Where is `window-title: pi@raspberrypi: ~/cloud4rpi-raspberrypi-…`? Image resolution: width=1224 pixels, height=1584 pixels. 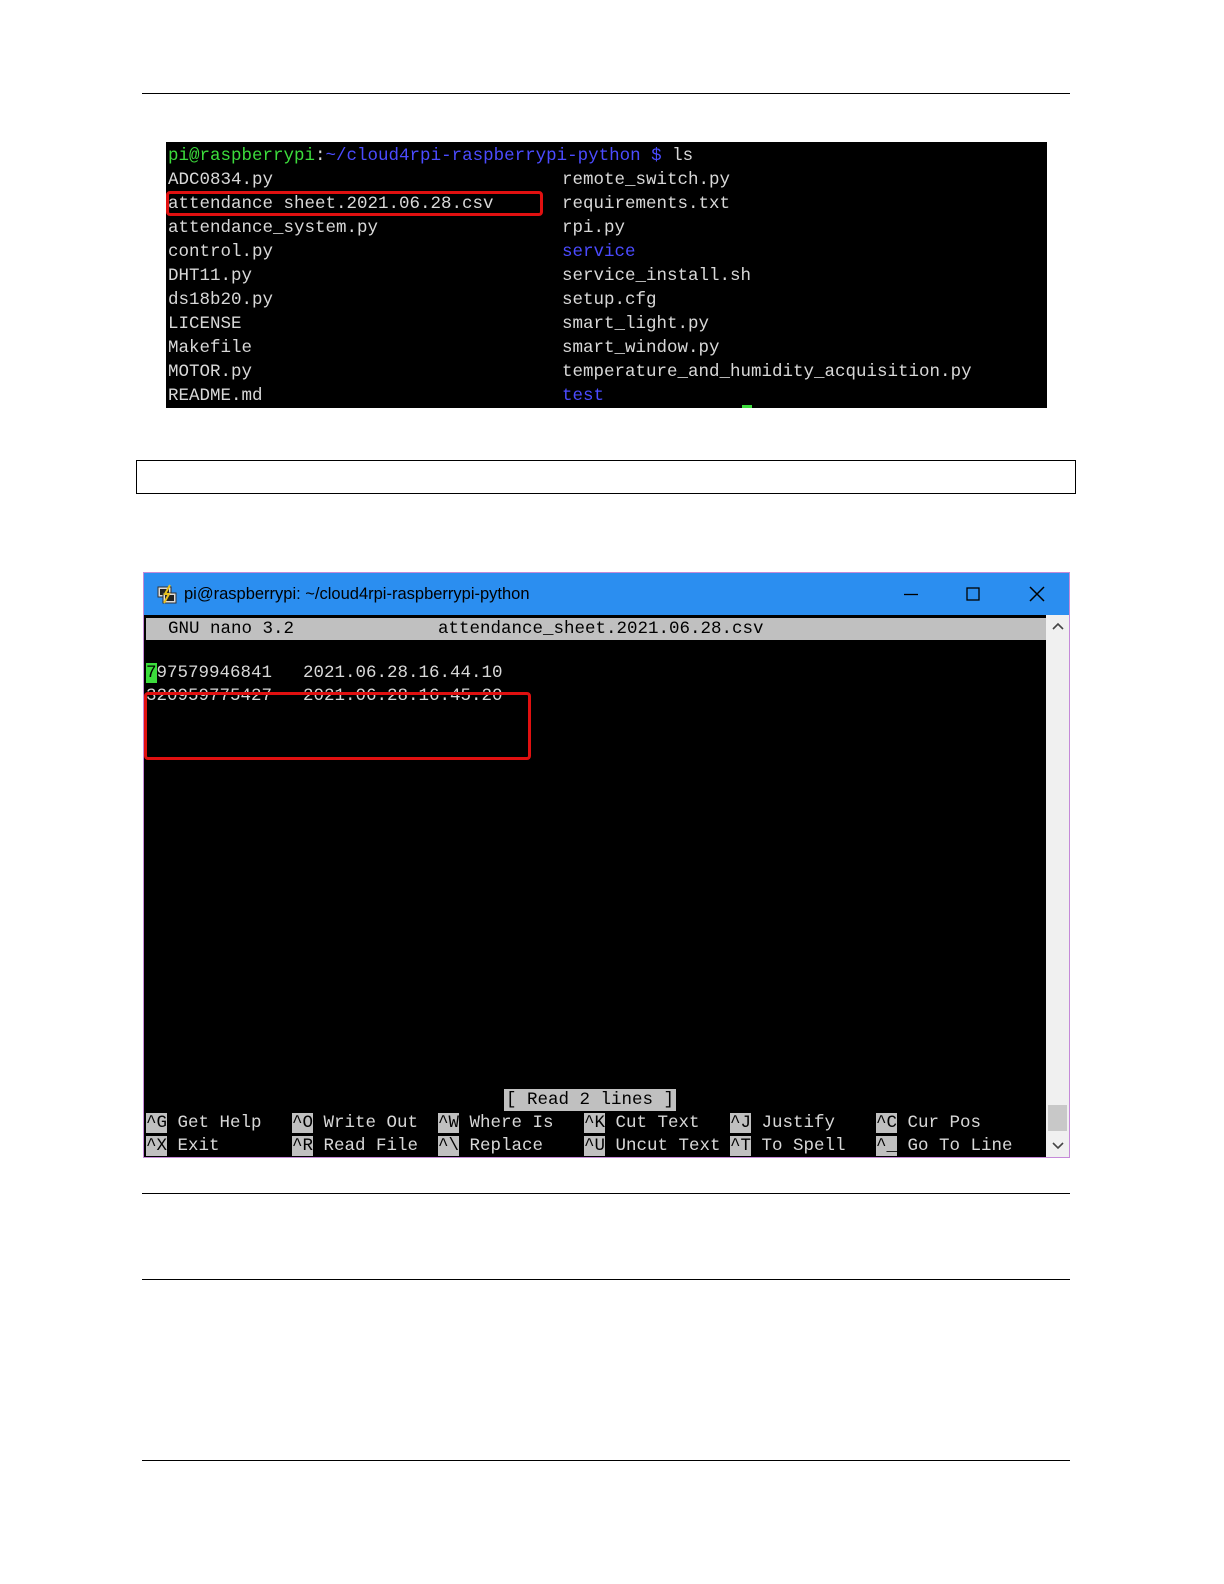
window-title: pi@raspberrypi: ~/cloud4rpi-raspberrypi-… is located at coordinates (357, 594).